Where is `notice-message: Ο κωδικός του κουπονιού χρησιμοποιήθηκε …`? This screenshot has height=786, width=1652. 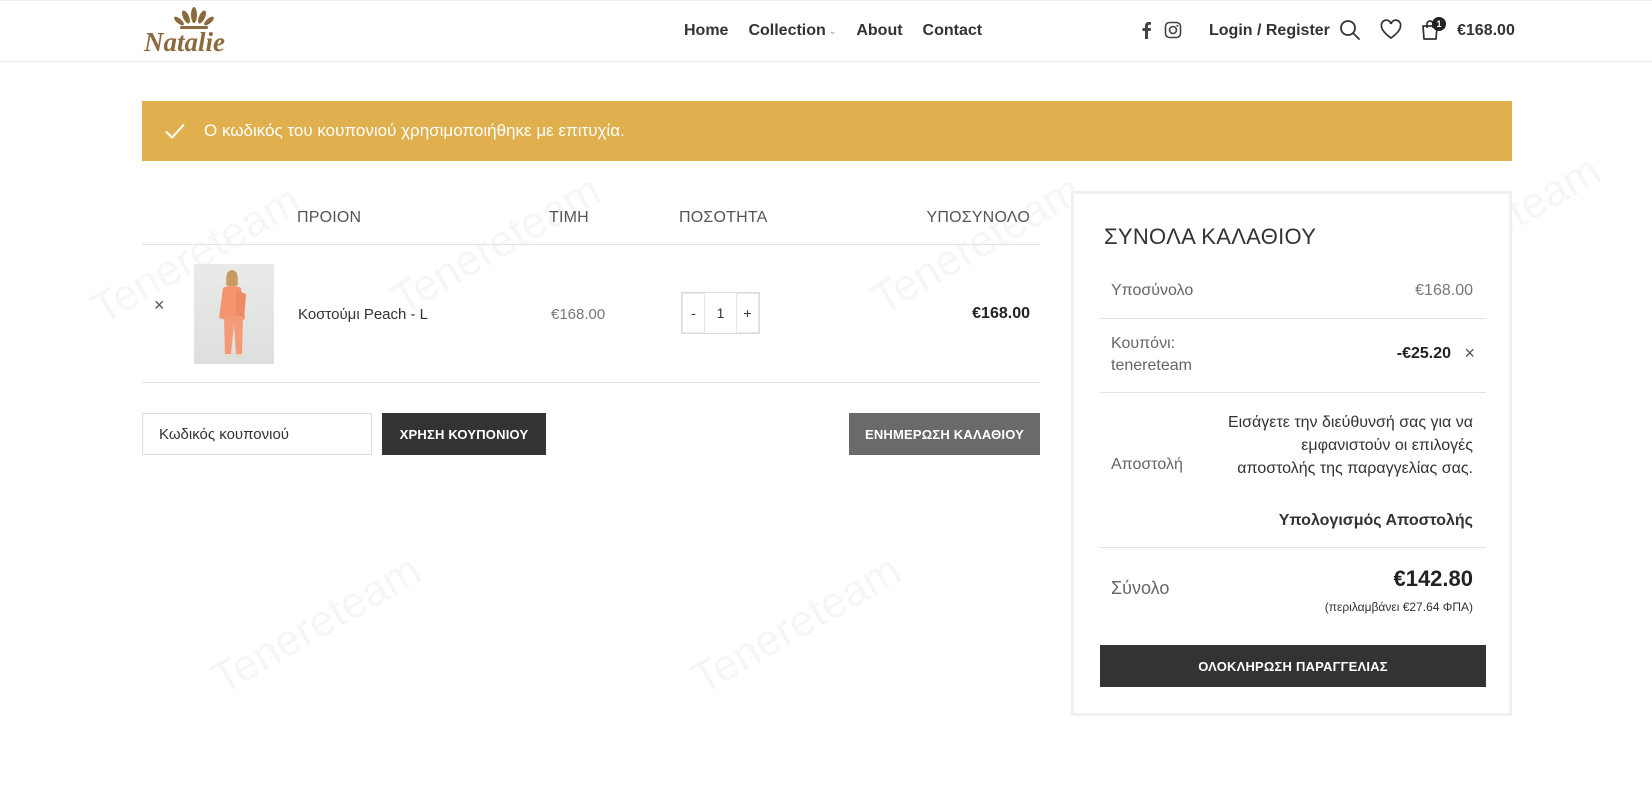
notice-message: Ο κωδικός του κουπονιού χρησιμοποιήθηκε … is located at coordinates (414, 130).